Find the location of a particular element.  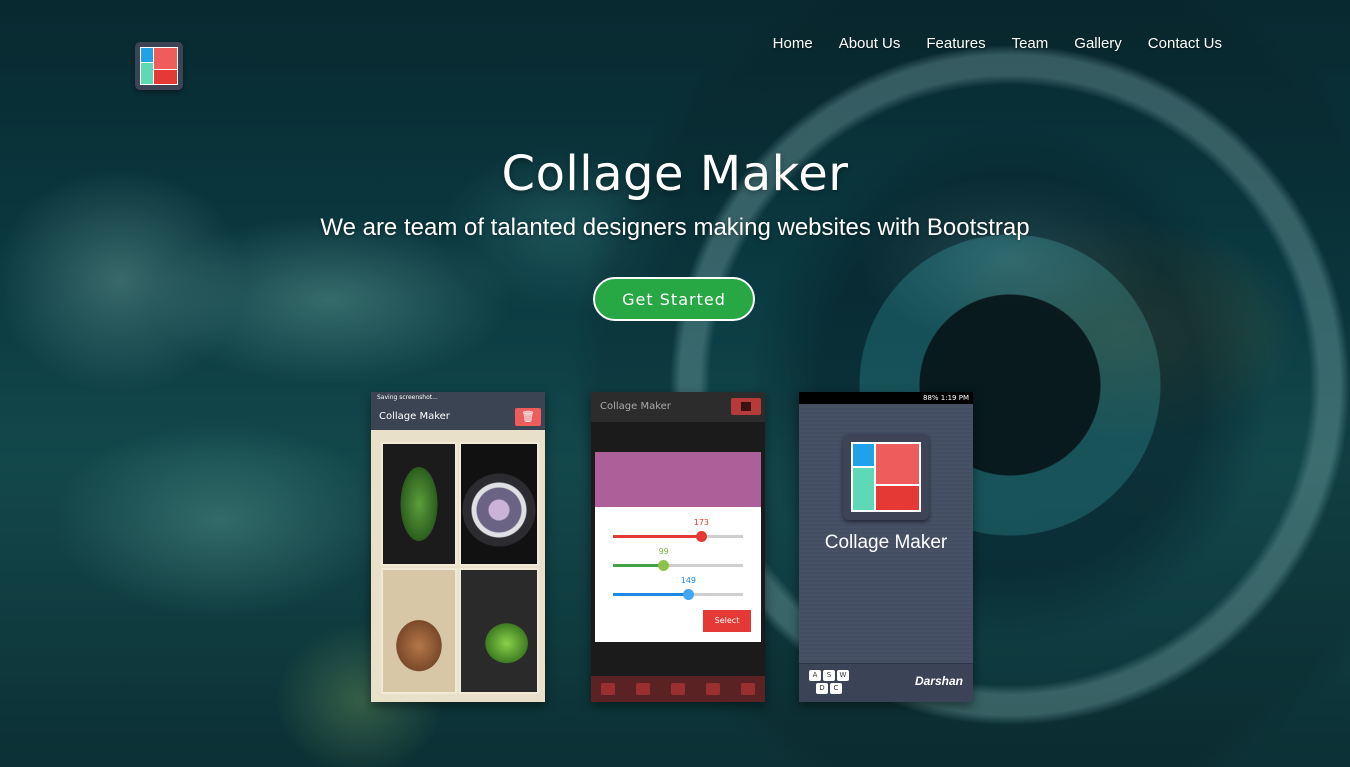

nav-team: Team is located at coordinates (1030, 44).